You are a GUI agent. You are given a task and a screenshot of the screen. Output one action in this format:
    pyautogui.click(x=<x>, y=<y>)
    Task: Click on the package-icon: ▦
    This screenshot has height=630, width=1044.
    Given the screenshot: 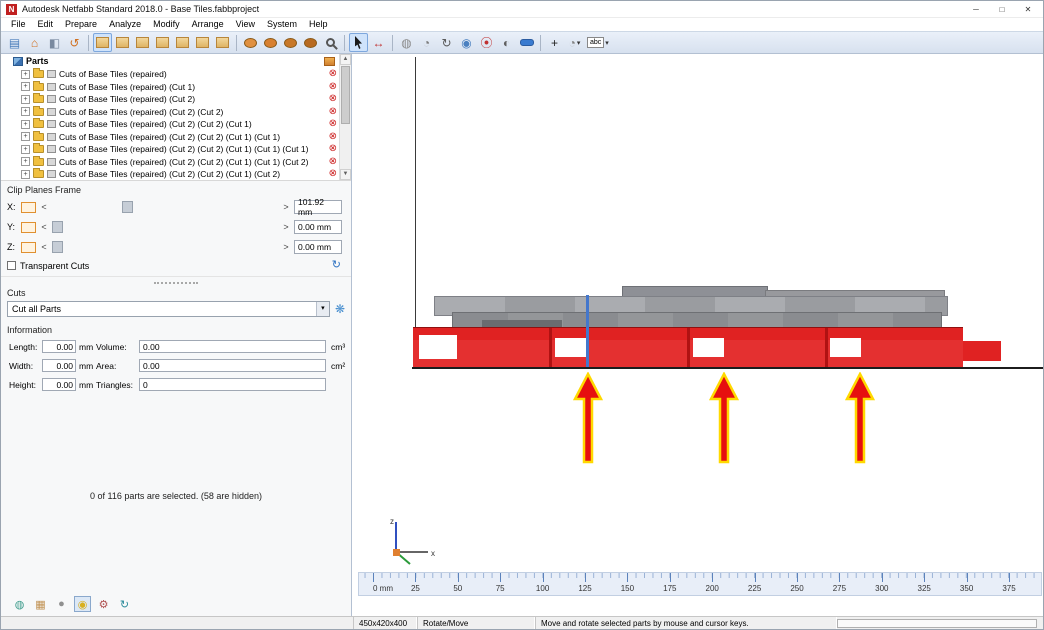 What is the action you would take?
    pyautogui.click(x=40, y=604)
    